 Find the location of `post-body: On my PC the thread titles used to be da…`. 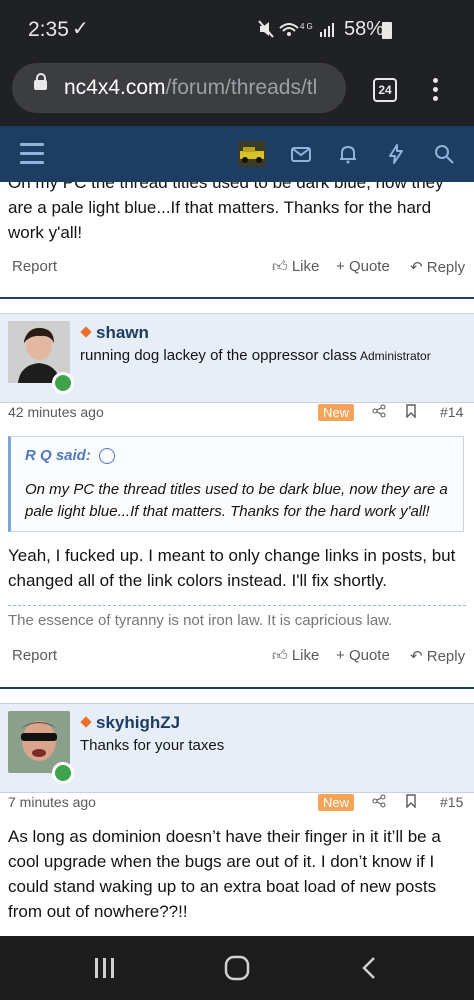

post-body: On my PC the thread titles used to be da… is located at coordinates (226, 212).